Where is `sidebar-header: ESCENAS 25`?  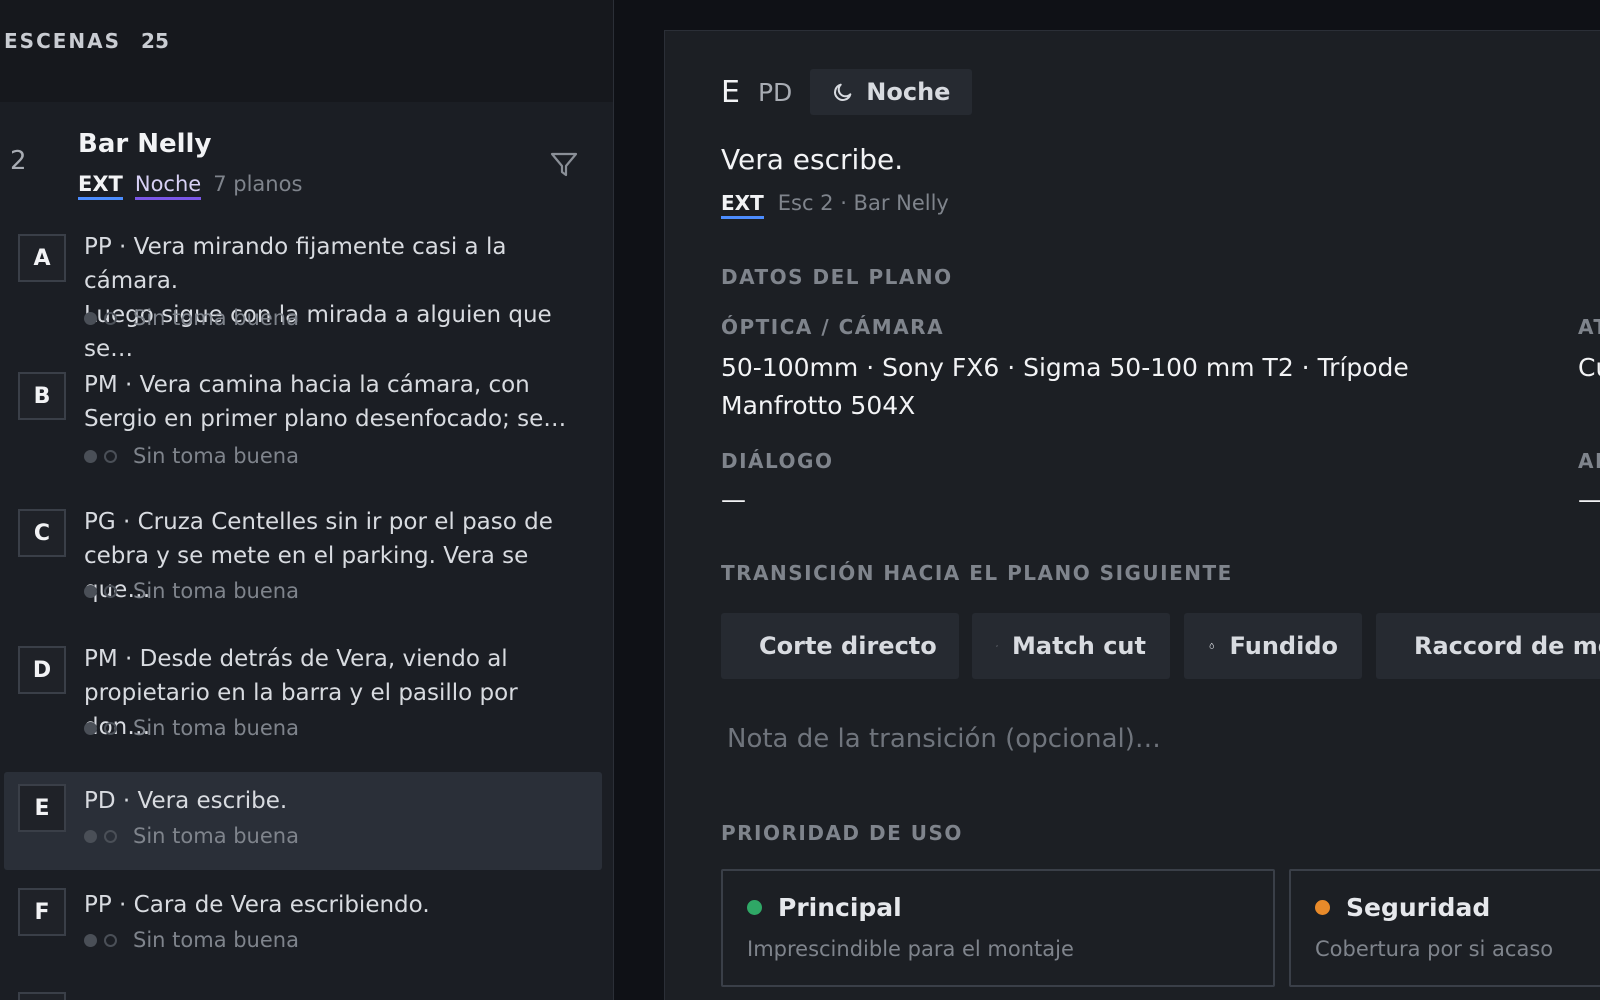
sidebar-header: ESCENAS 25 is located at coordinates (306, 51).